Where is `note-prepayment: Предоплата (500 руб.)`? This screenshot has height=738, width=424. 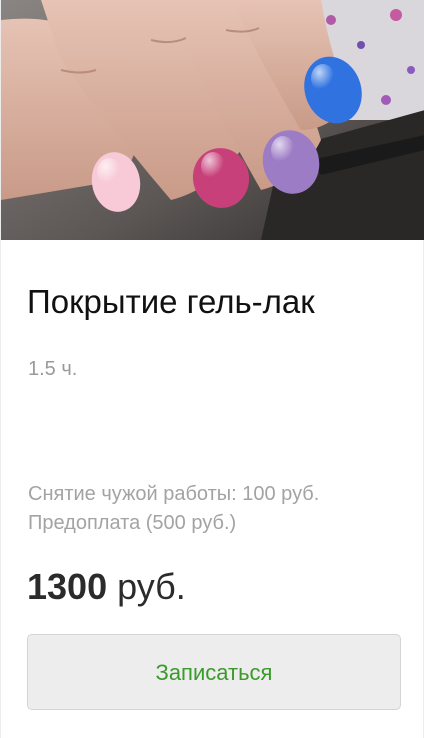
note-prepayment: Предоплата (500 руб.) is located at coordinates (132, 523).